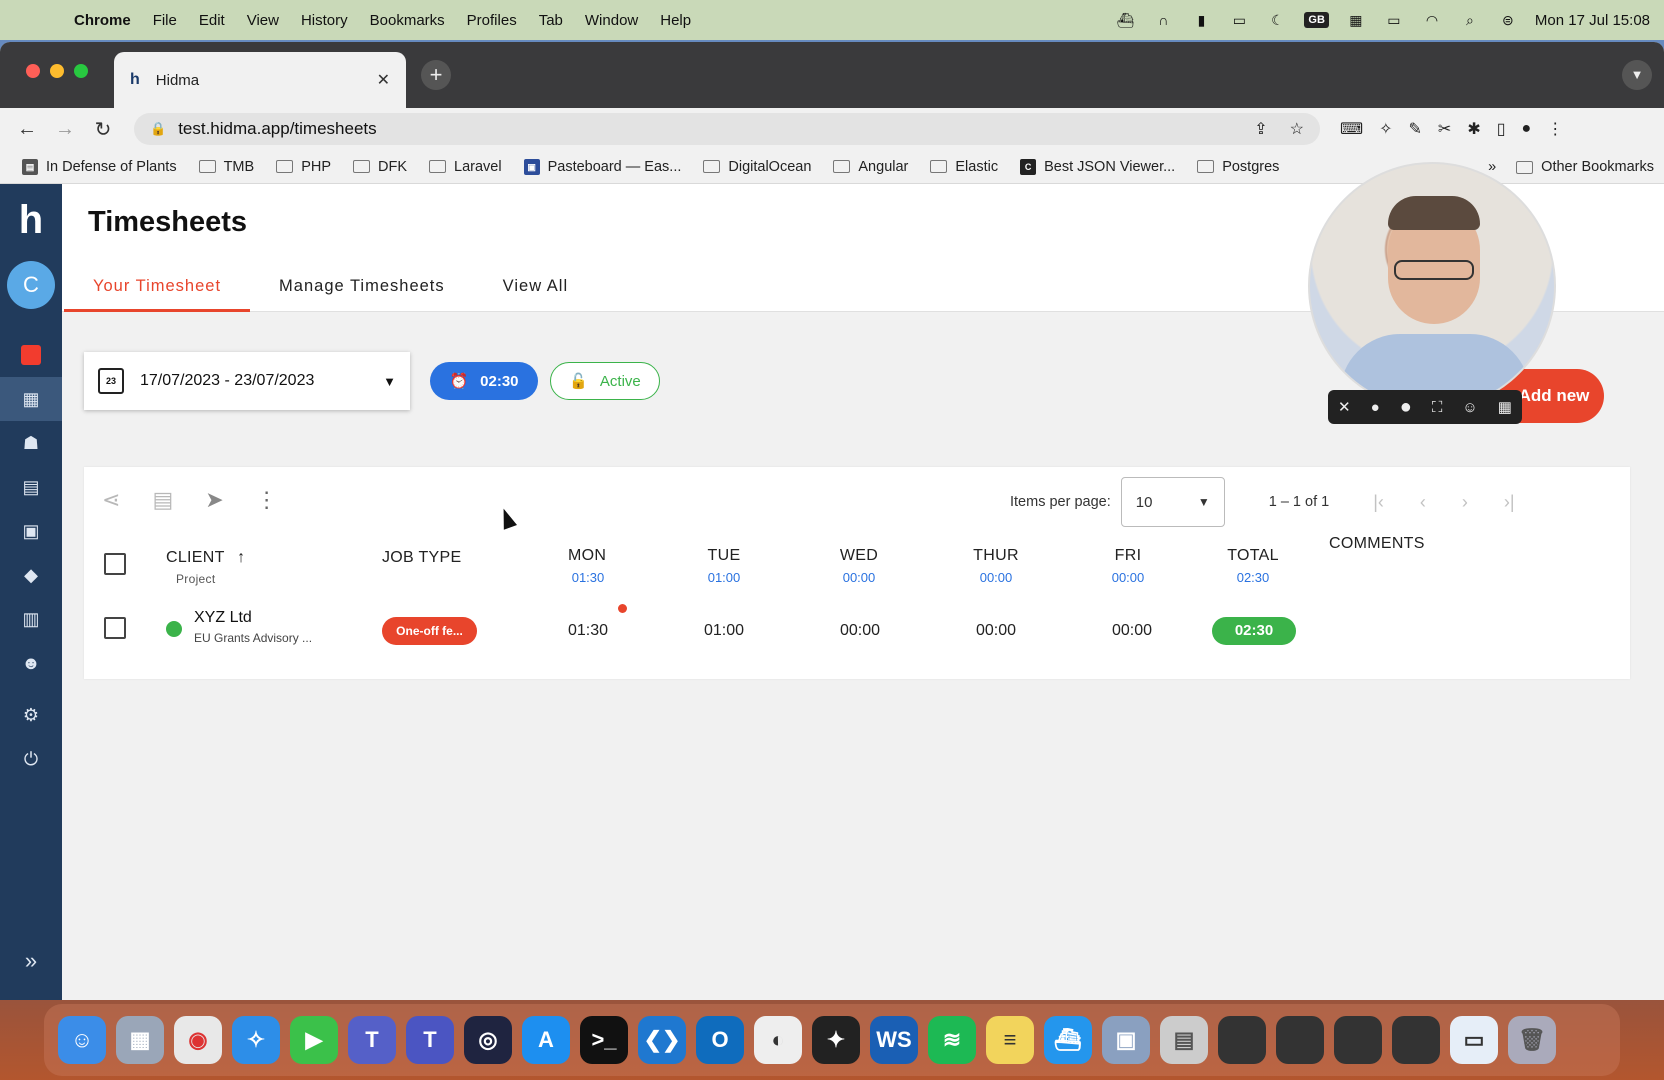 This screenshot has width=1664, height=1080. What do you see at coordinates (31, 619) in the screenshot?
I see `sidebar-item-reports: ▥` at bounding box center [31, 619].